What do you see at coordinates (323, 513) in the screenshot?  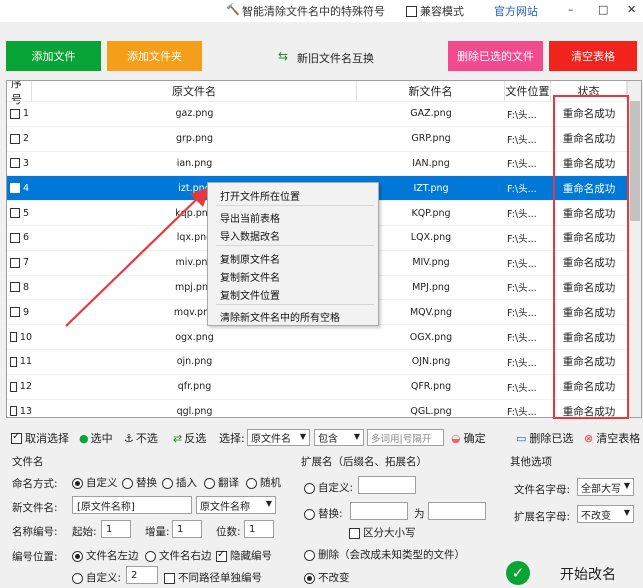 I see `ext-replace-radio: 替换:` at bounding box center [323, 513].